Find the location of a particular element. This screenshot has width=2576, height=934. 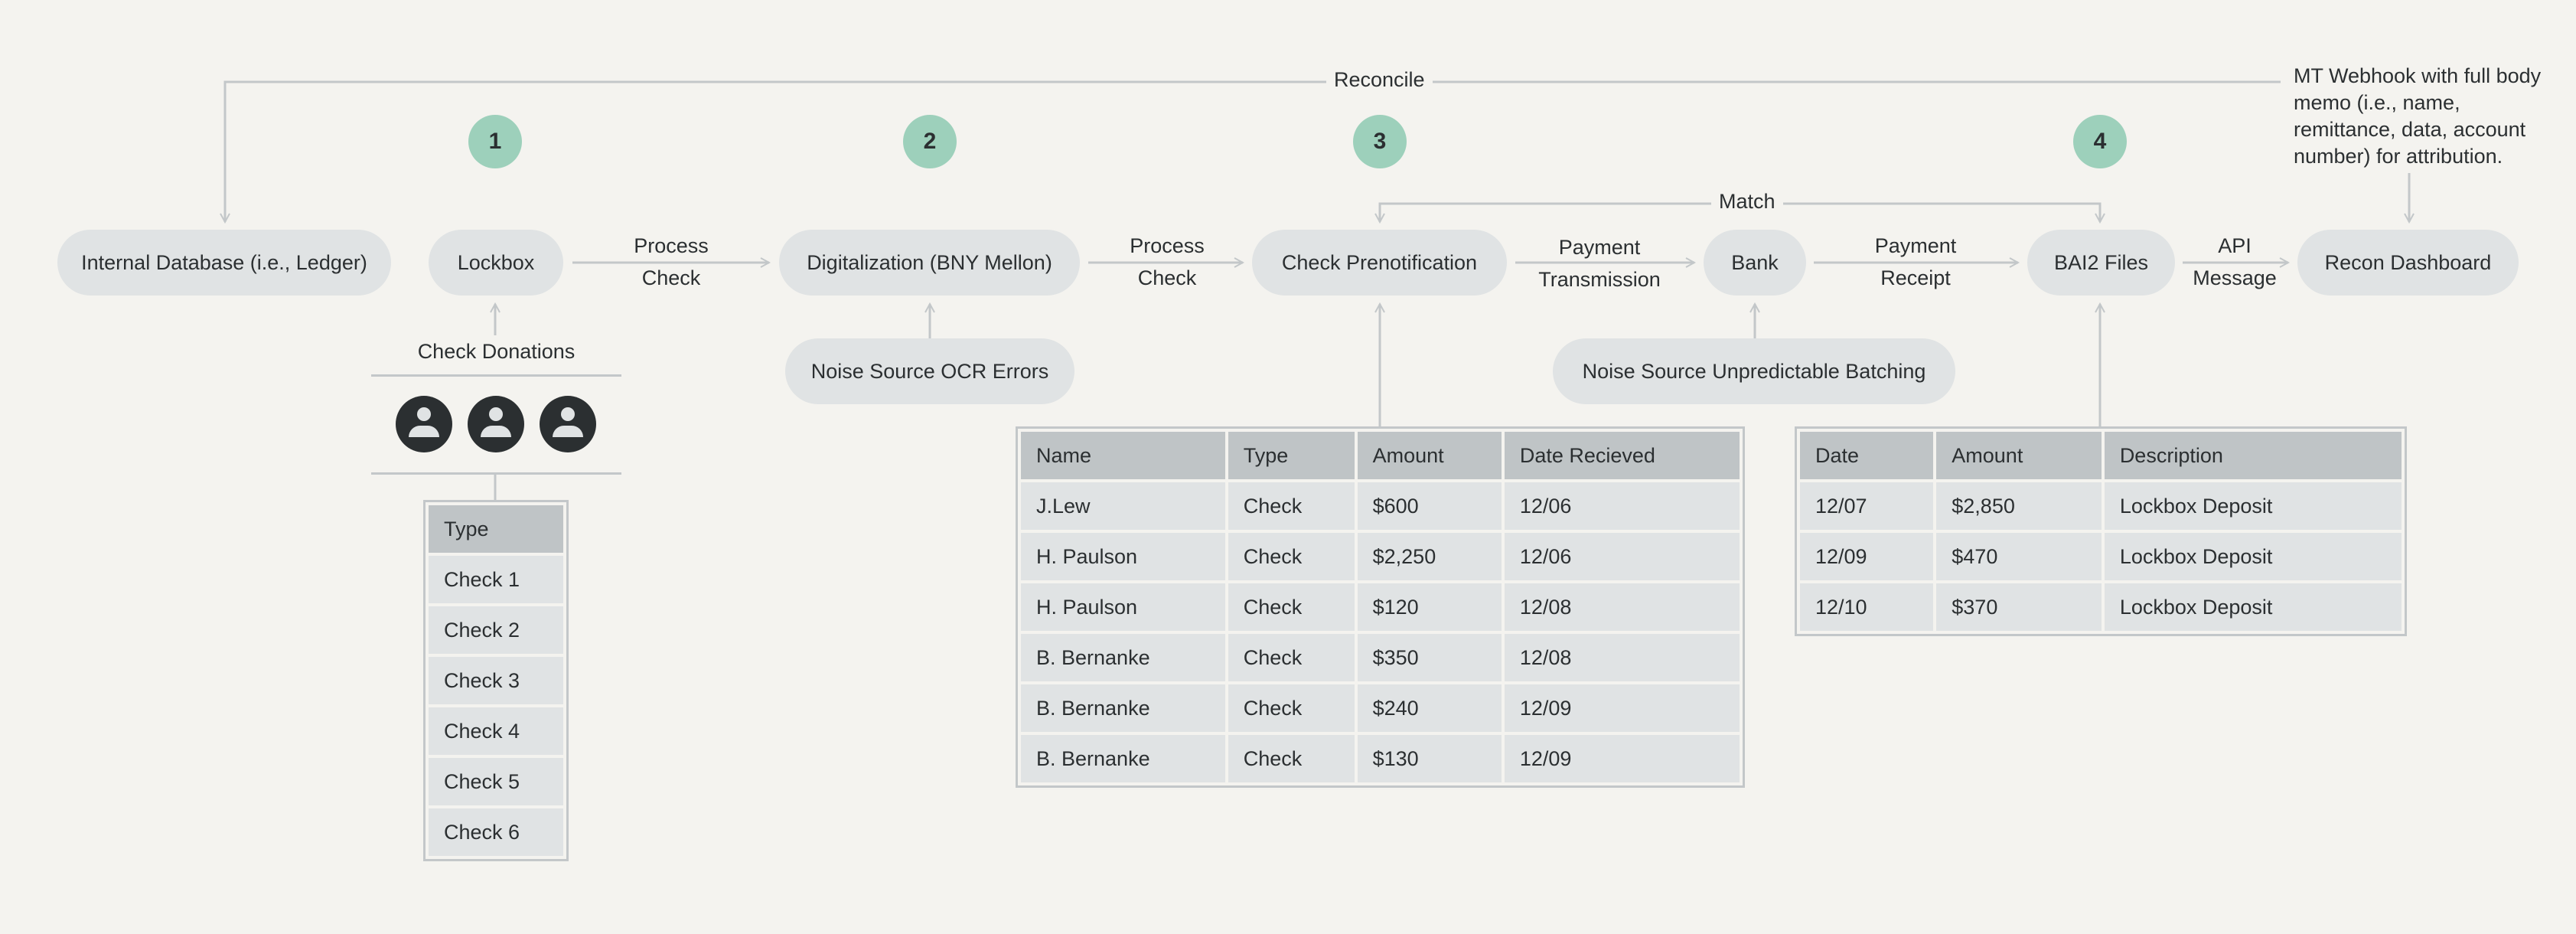

table-row: Check 4 is located at coordinates (496, 731).